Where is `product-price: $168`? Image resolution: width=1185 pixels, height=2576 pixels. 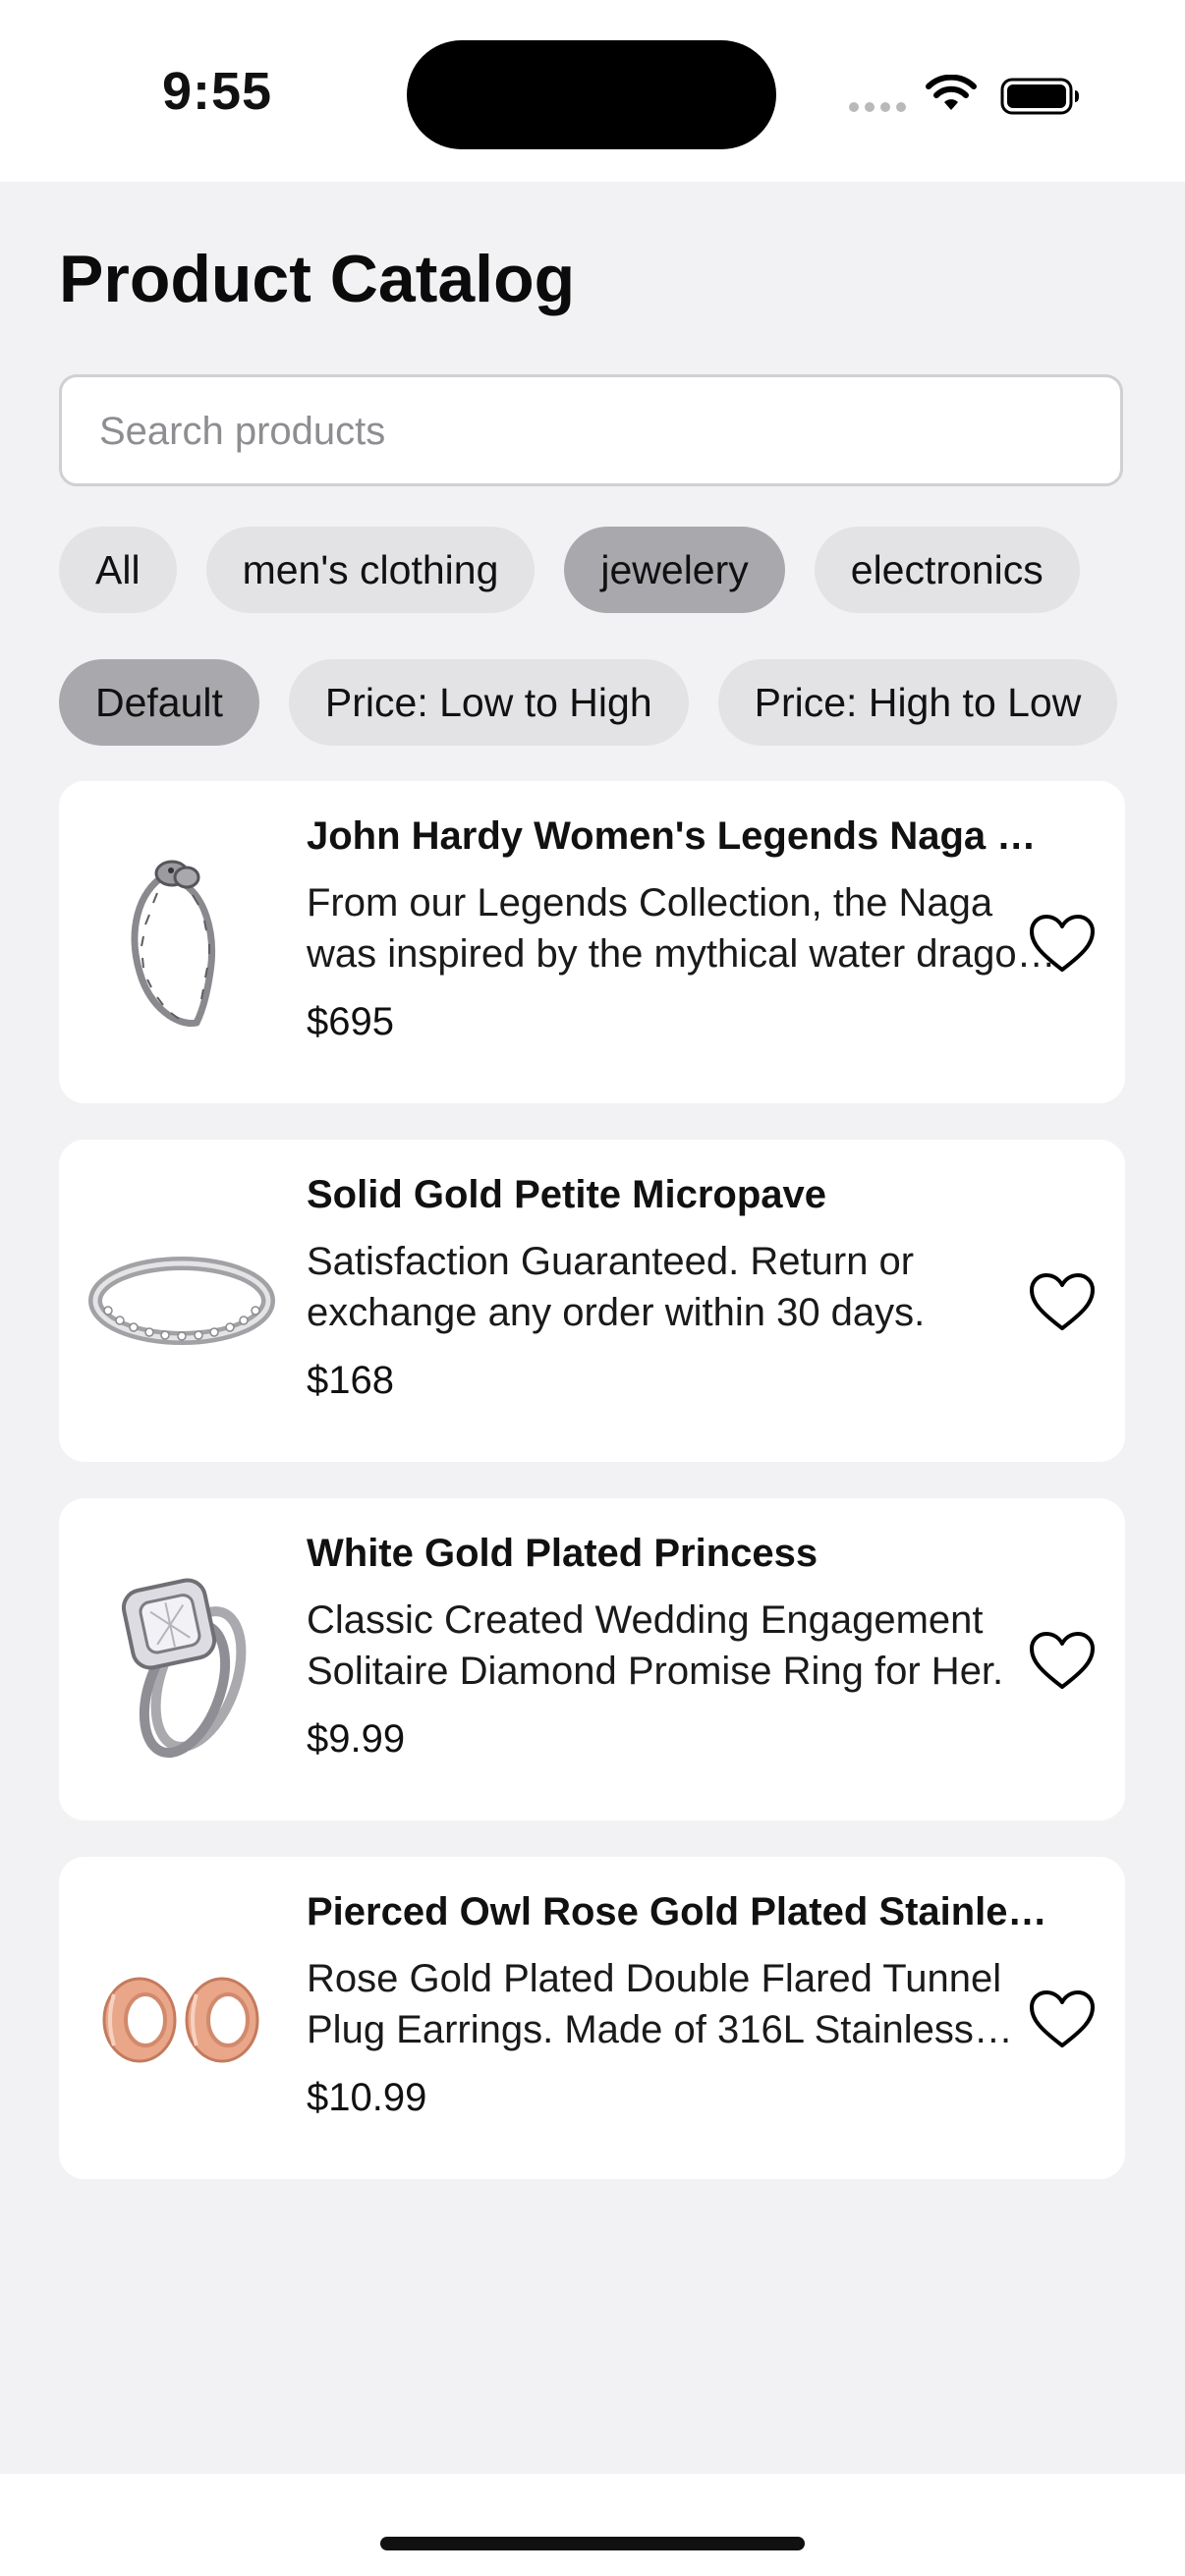 product-price: $168 is located at coordinates (351, 1380).